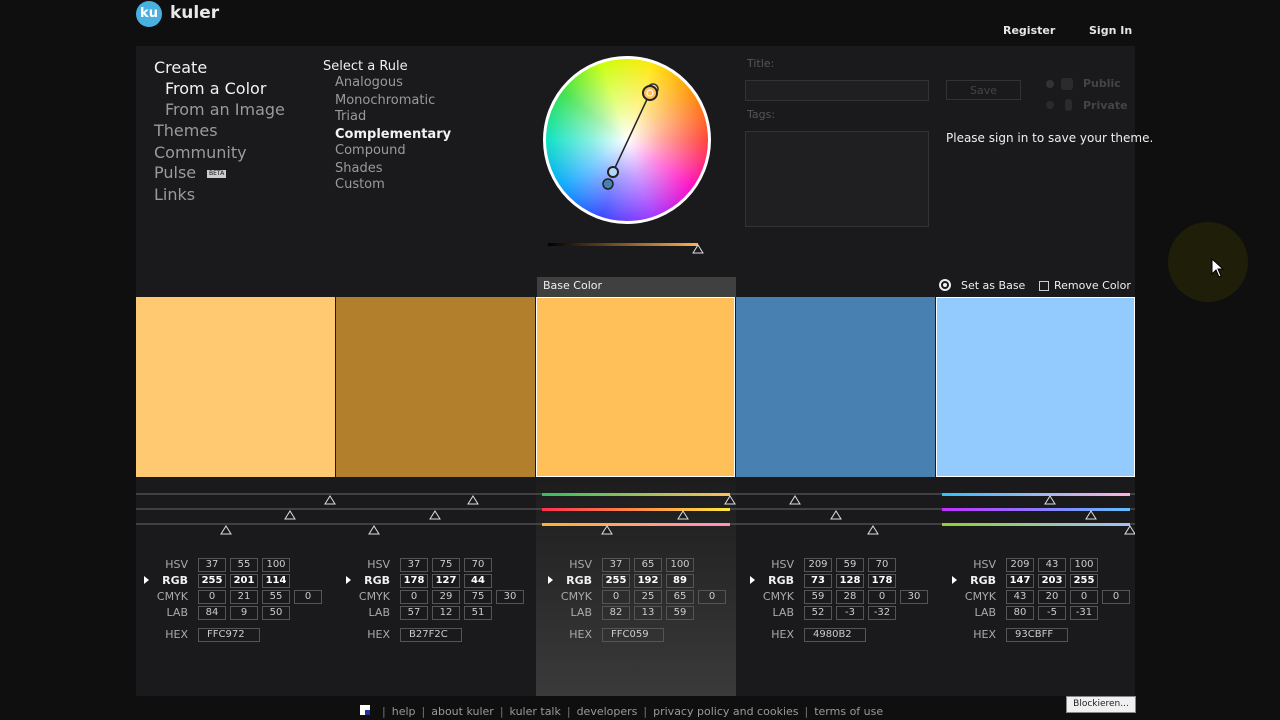  Describe the element at coordinates (225, 109) in the screenshot. I see `nav-from-an-image: From an Image` at that location.